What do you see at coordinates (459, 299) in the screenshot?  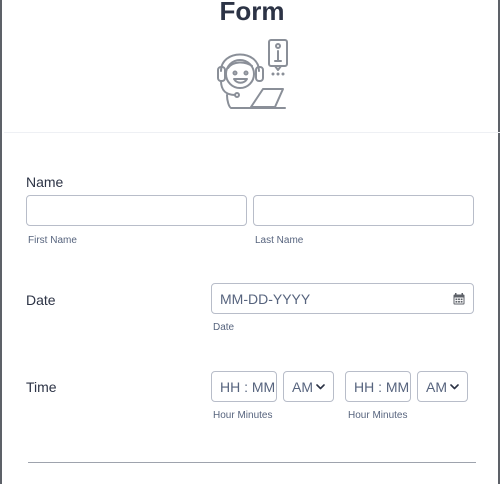 I see `calendar-icon` at bounding box center [459, 299].